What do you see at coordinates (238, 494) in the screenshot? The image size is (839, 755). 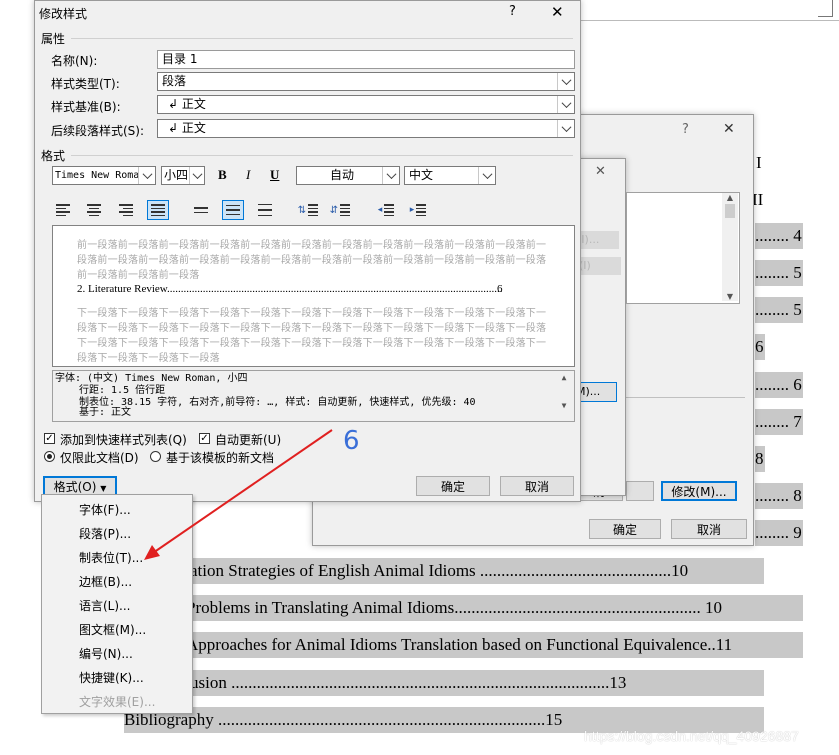 I see `annotation-arrow` at bounding box center [238, 494].